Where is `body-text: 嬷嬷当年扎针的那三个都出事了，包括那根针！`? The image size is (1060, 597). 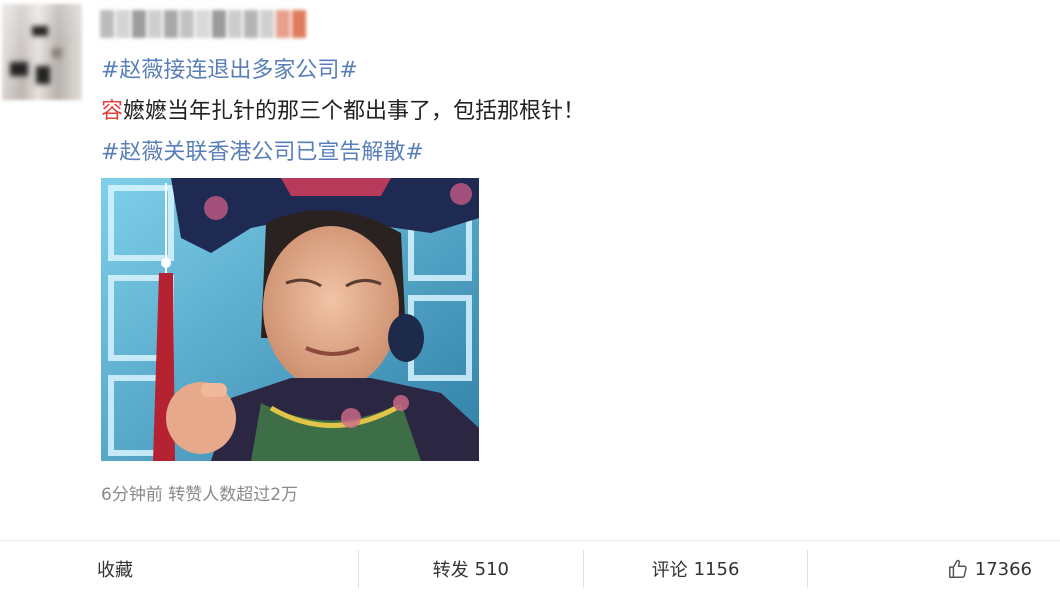 body-text: 嬷嬷当年扎针的那三个都出事了，包括那根针！ is located at coordinates (354, 111).